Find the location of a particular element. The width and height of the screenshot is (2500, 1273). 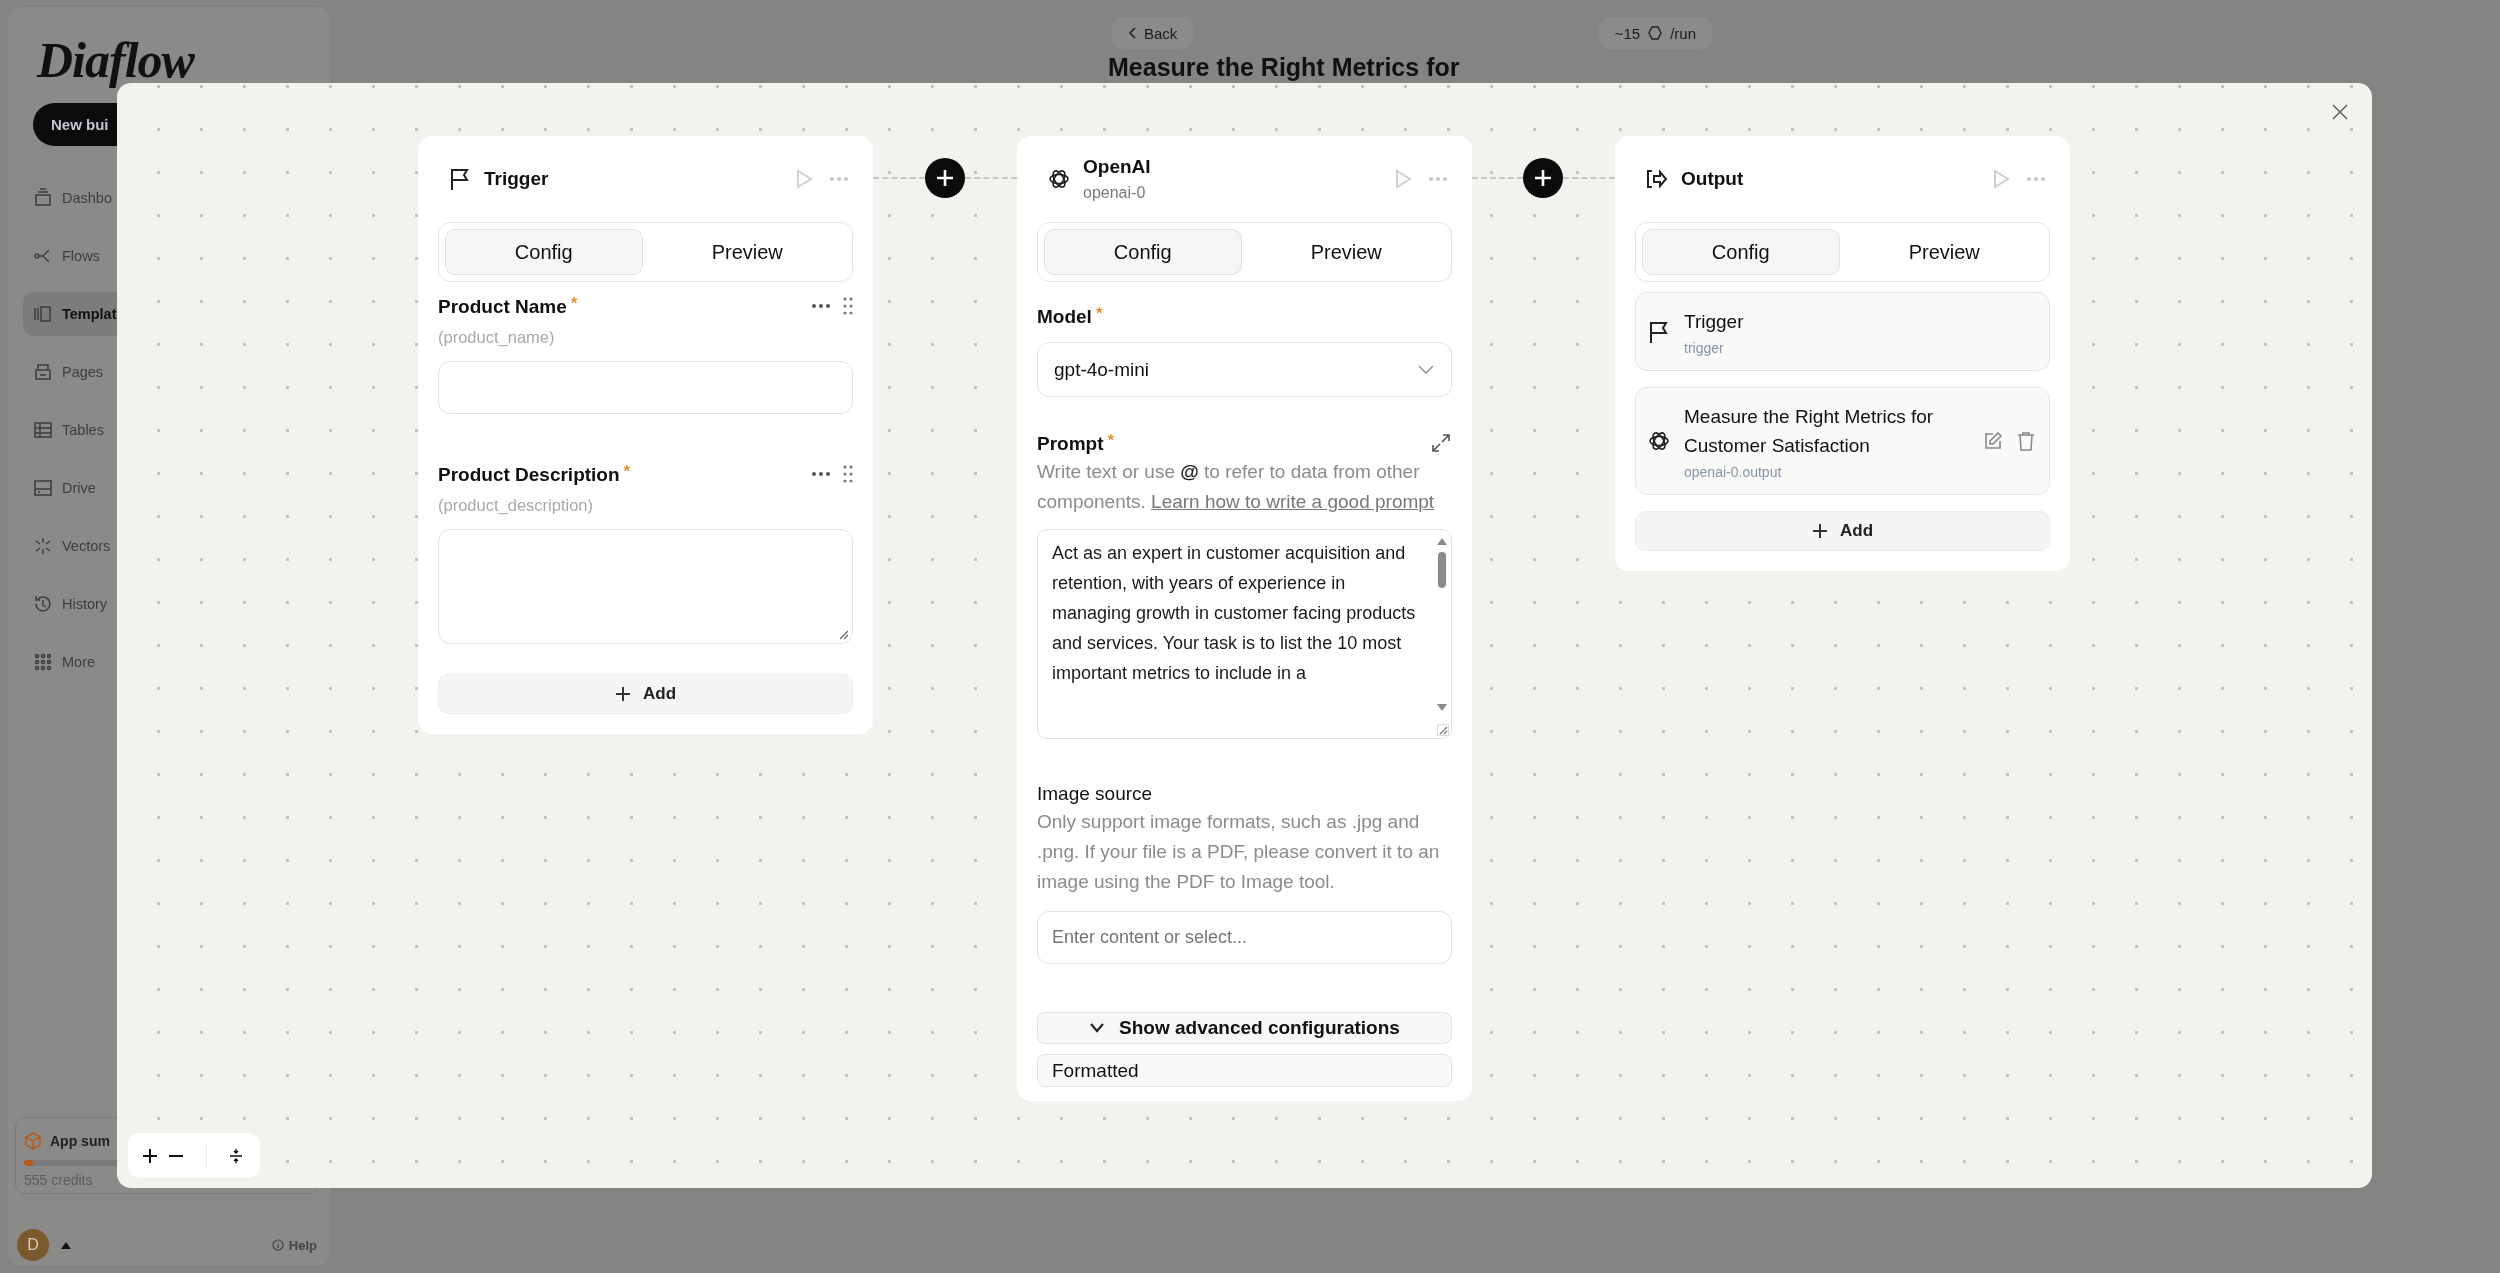

field-label: Product Name $^{*}$ is located at coordinates (508, 306).